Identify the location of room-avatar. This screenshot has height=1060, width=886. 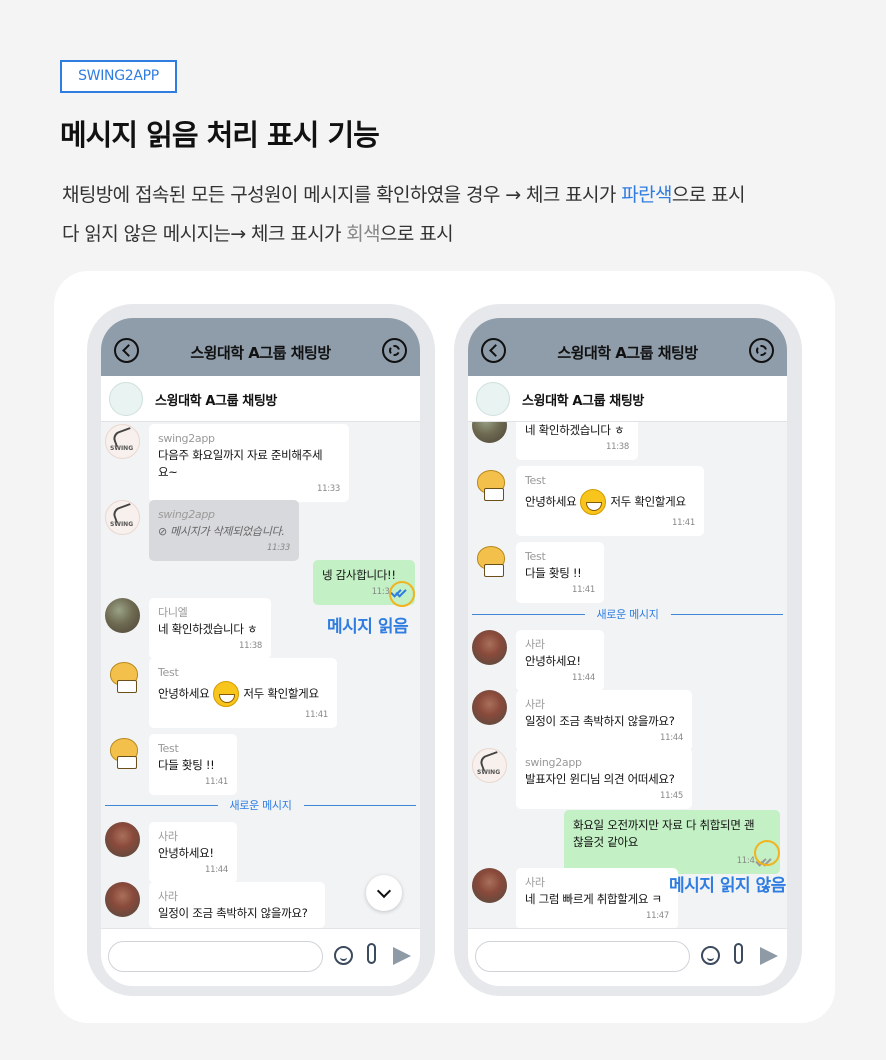
(493, 399).